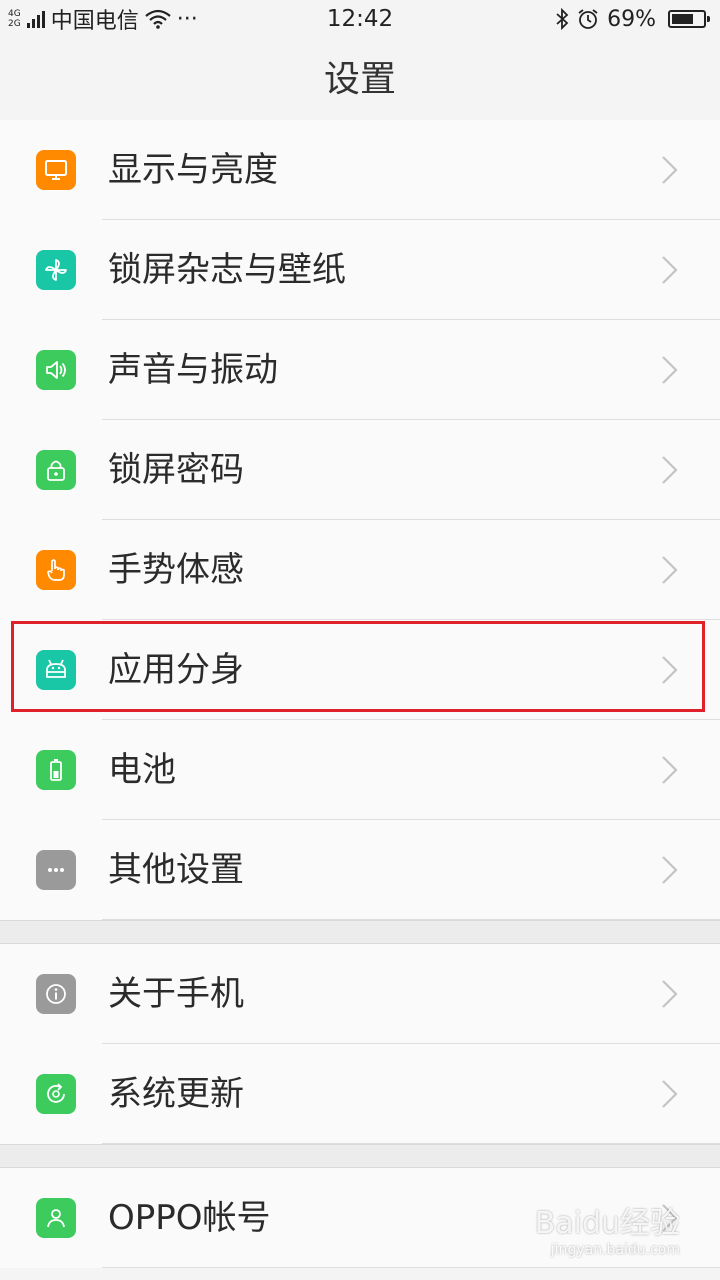 The image size is (720, 1280). Describe the element at coordinates (360, 994) in the screenshot. I see `settings-item: 关于手机` at that location.